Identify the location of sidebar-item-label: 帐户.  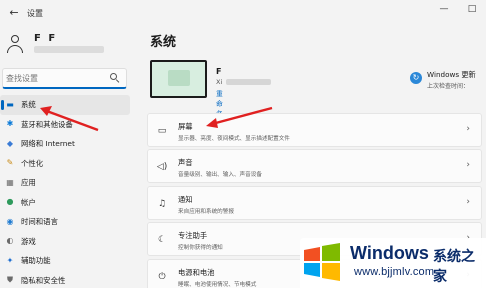
(28, 202).